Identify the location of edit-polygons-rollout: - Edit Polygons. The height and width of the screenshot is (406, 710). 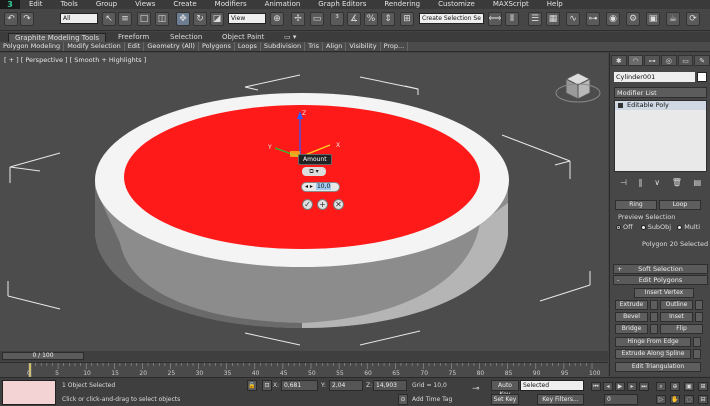
(660, 280).